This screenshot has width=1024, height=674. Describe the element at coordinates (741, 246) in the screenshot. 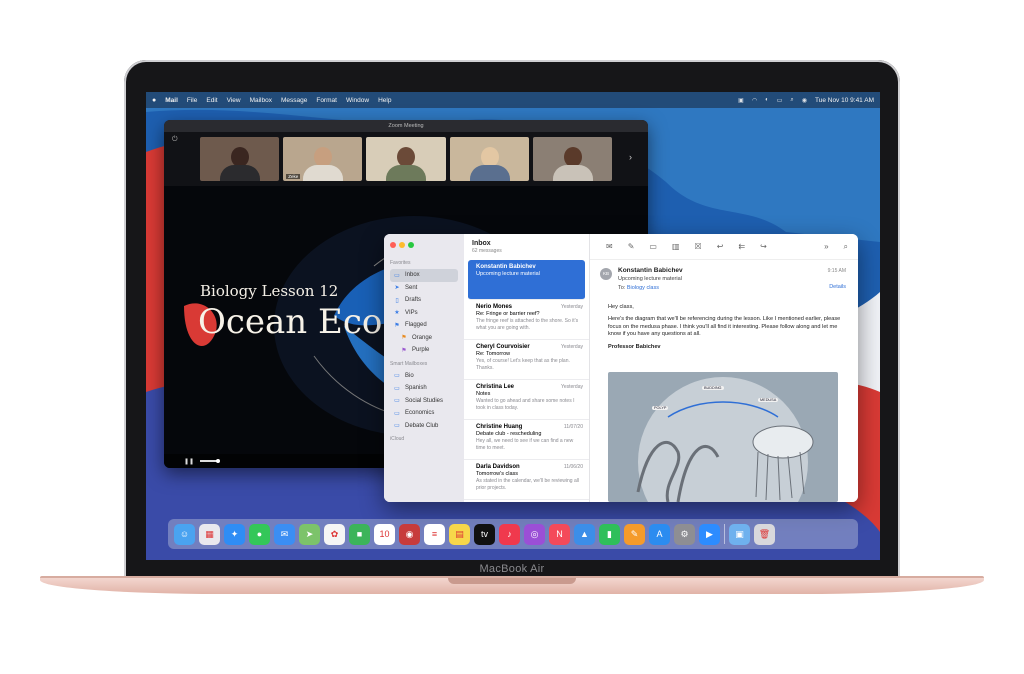

I see `reply-all-icon: ⇇` at that location.